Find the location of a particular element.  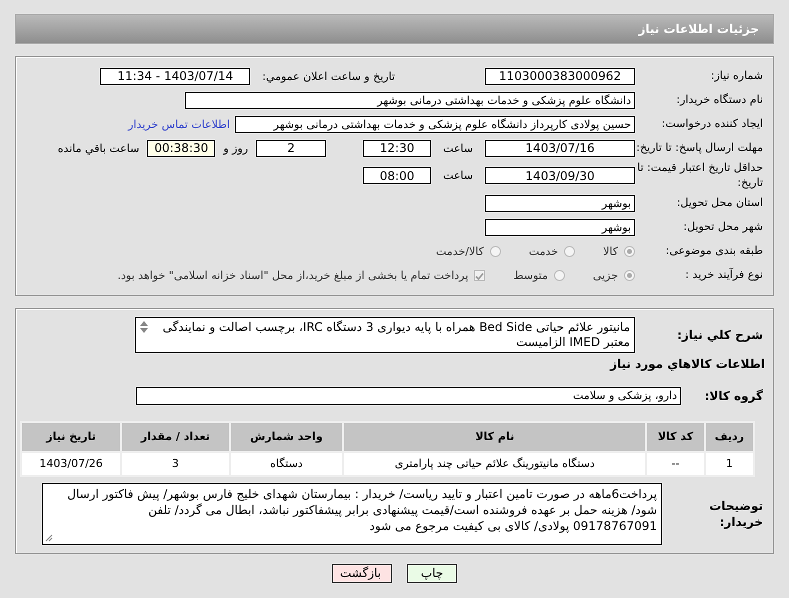

radio-label: جزیی is located at coordinates (605, 275).